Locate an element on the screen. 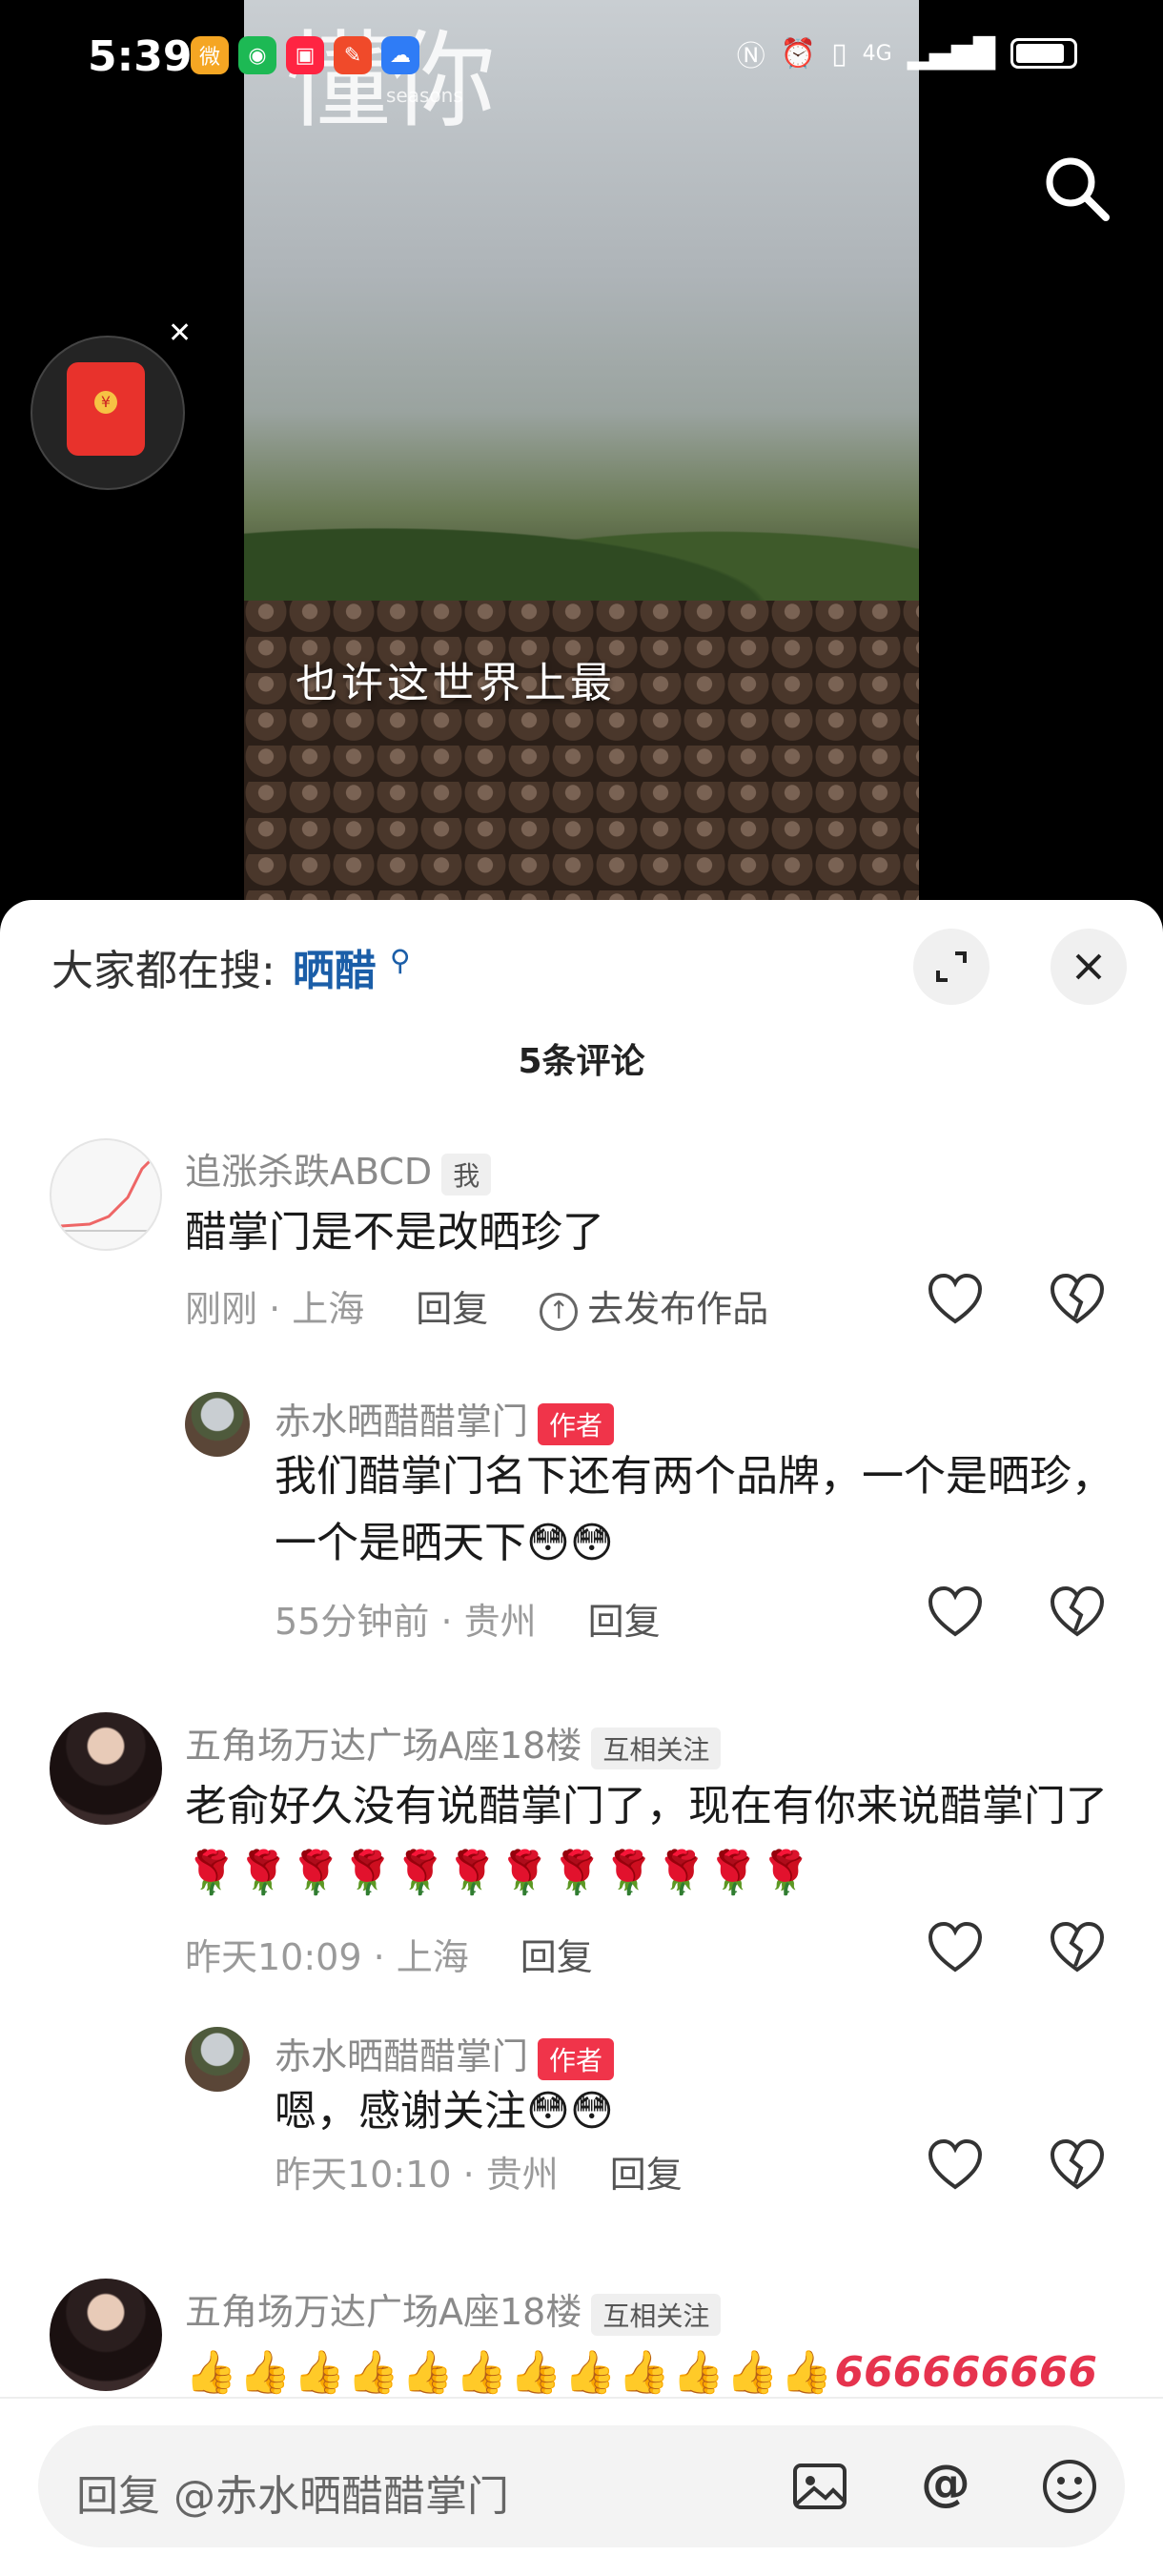 Image resolution: width=1163 pixels, height=2576 pixels. wechat-icon: ◉ is located at coordinates (257, 55).